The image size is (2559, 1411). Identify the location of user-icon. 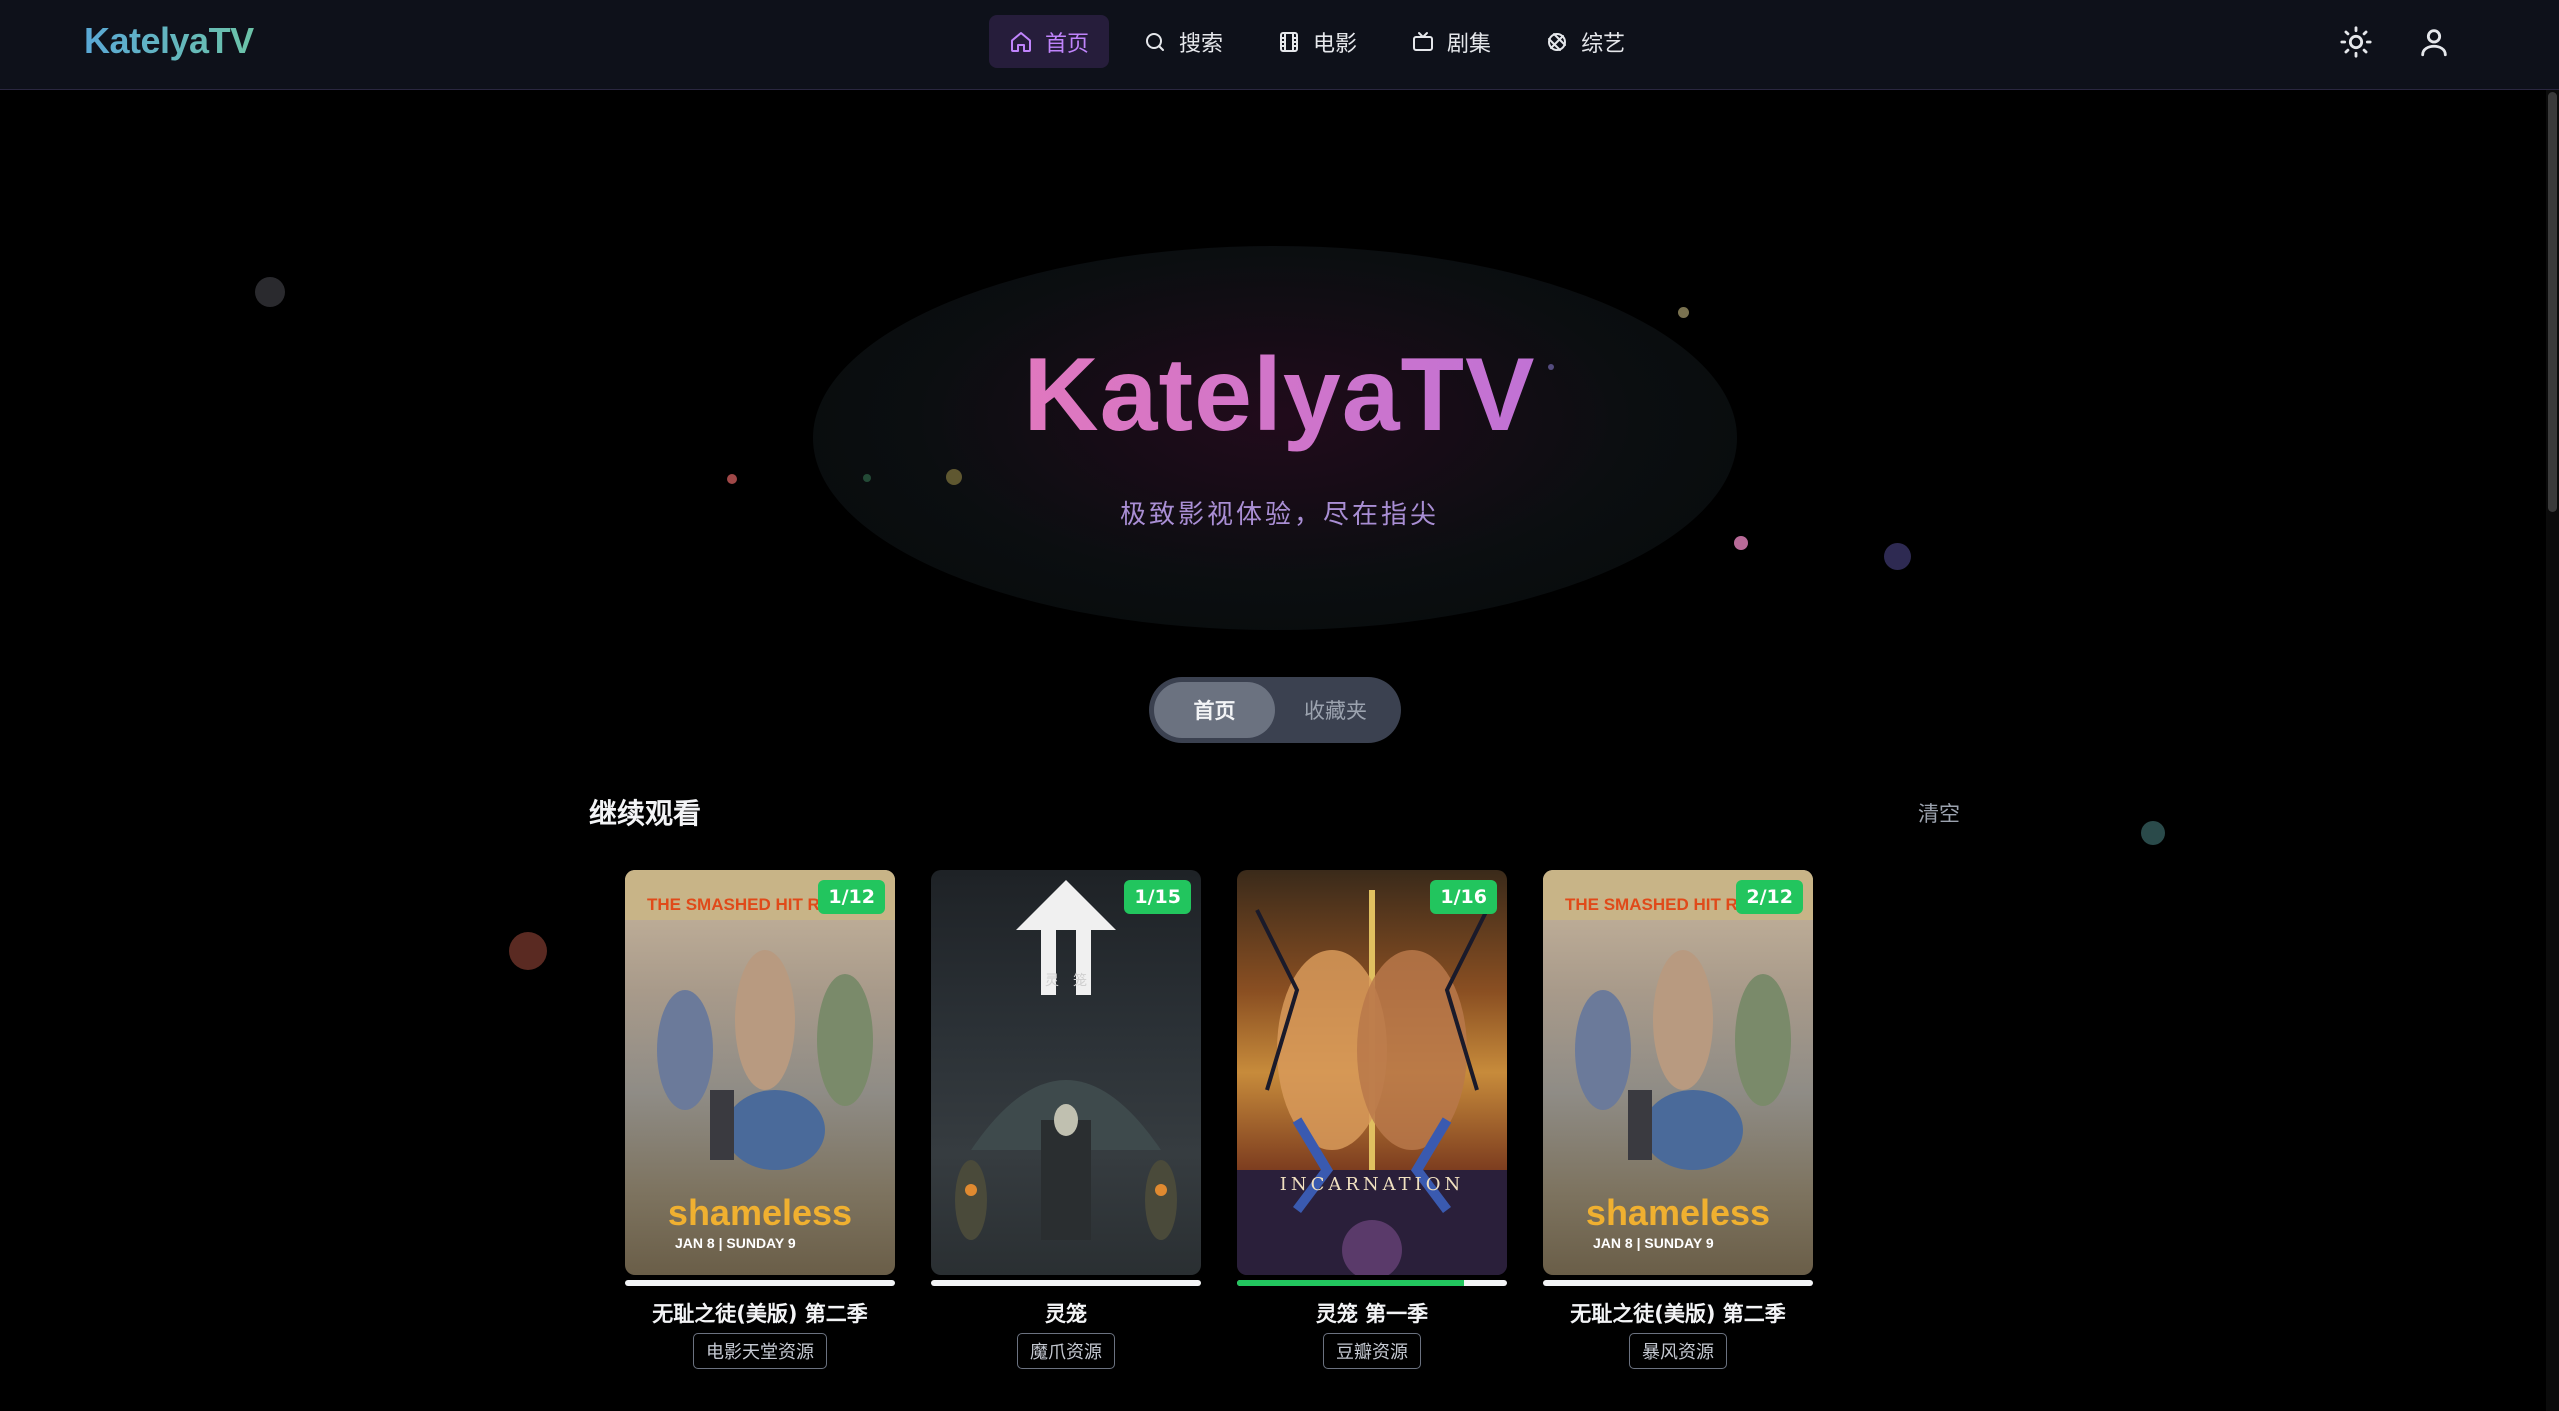
(2434, 43).